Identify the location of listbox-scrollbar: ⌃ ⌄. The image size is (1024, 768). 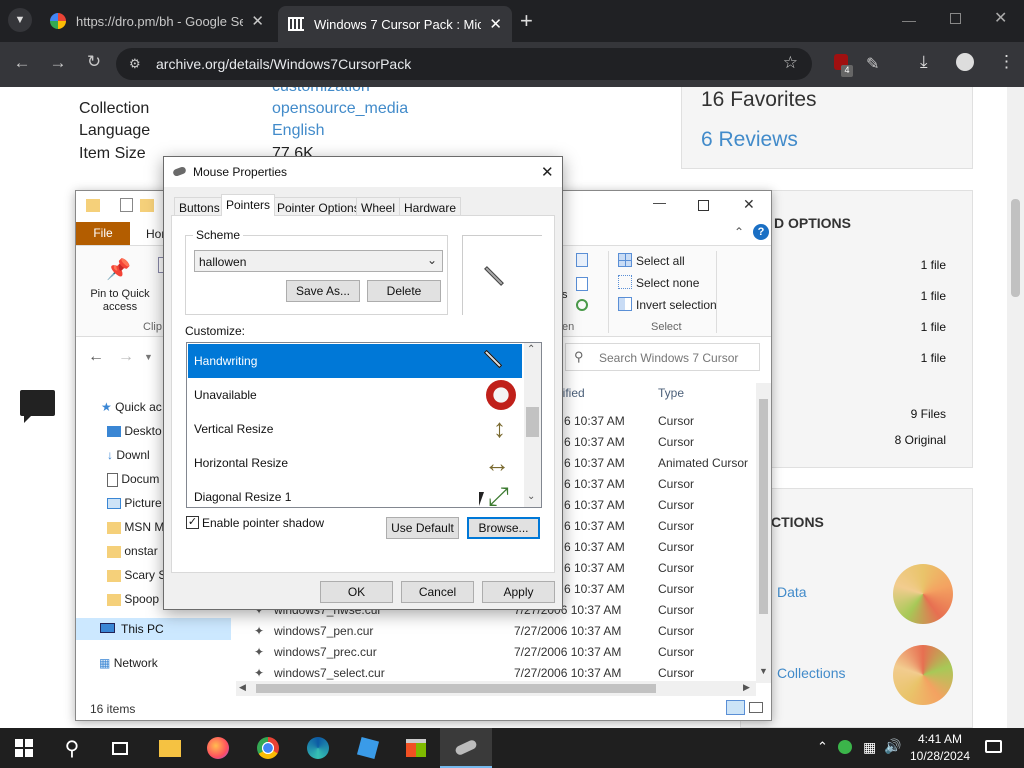
(532, 425).